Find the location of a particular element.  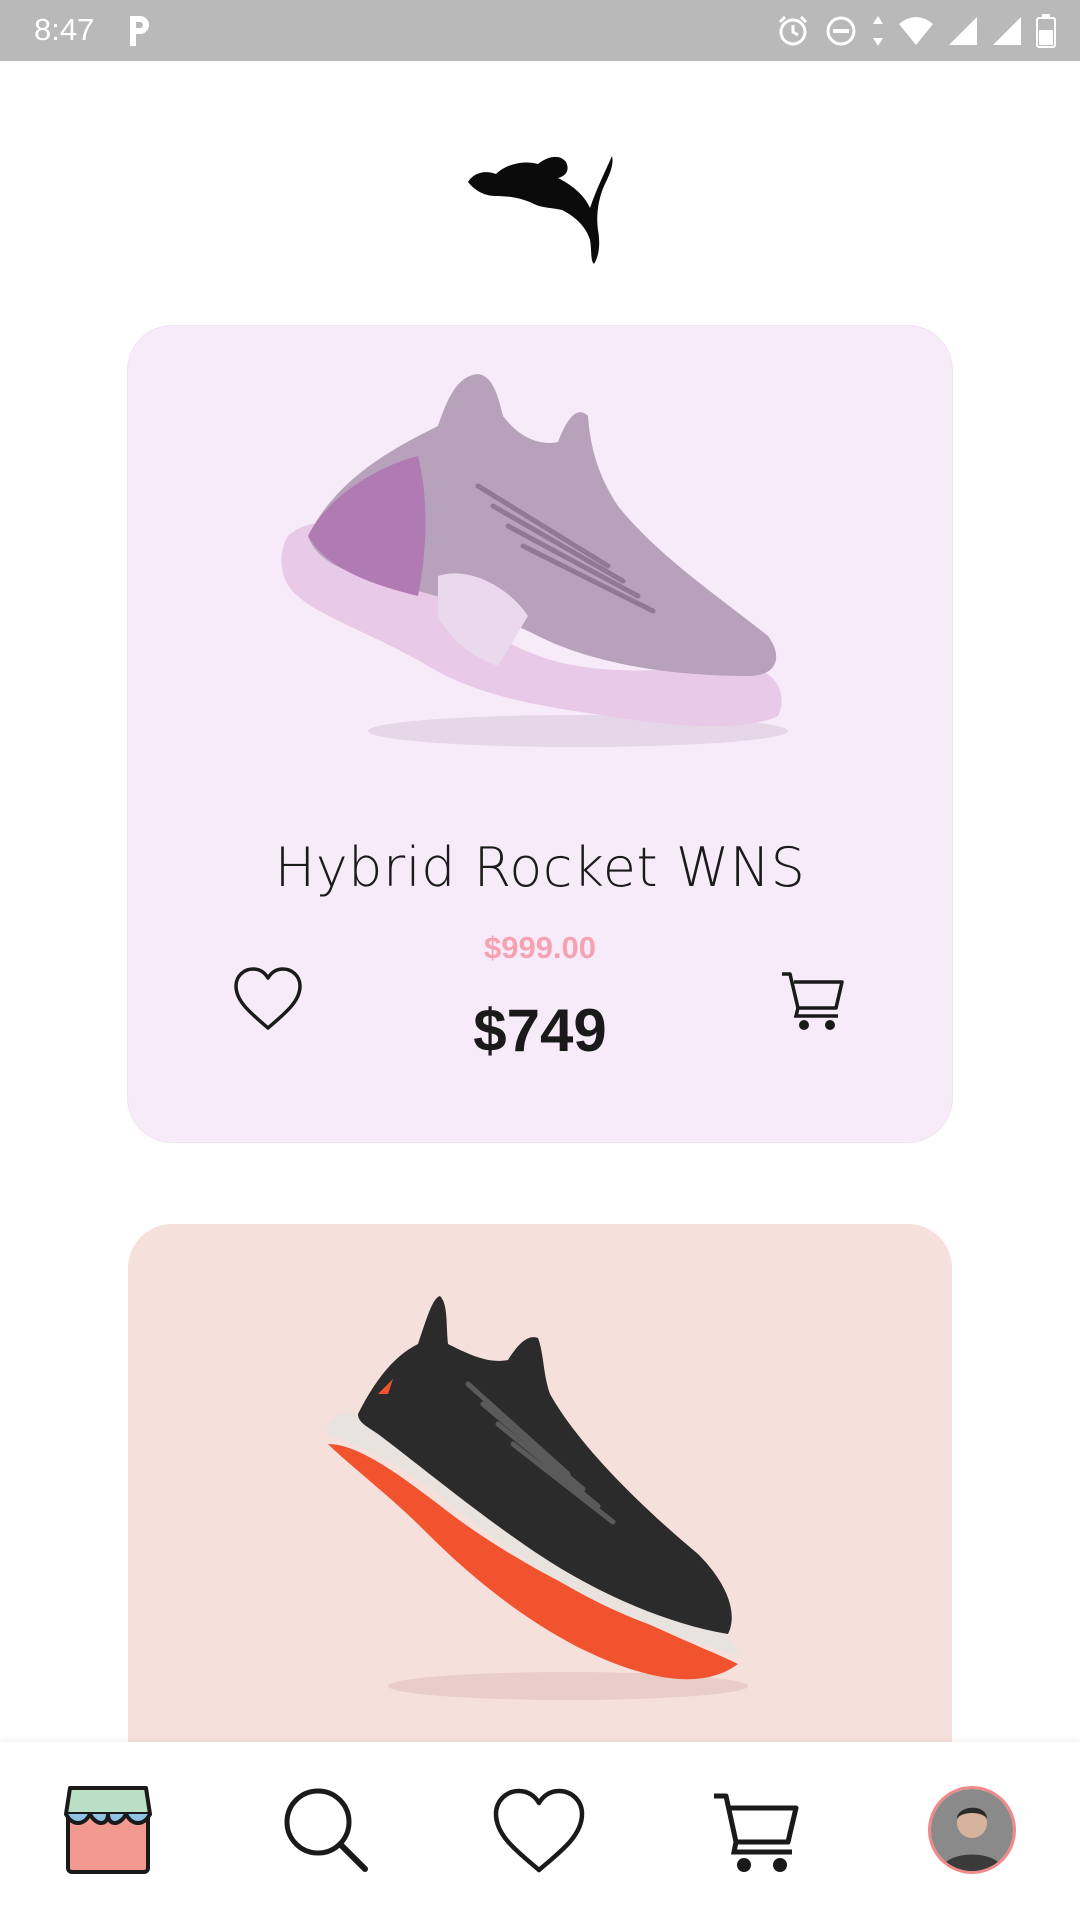

alarm-icon is located at coordinates (793, 30).